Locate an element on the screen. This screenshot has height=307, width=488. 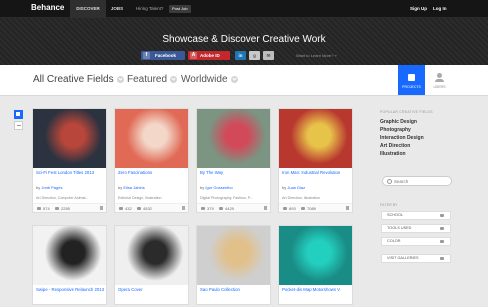
project-card: Opera Cover is located at coordinates (151, 265).